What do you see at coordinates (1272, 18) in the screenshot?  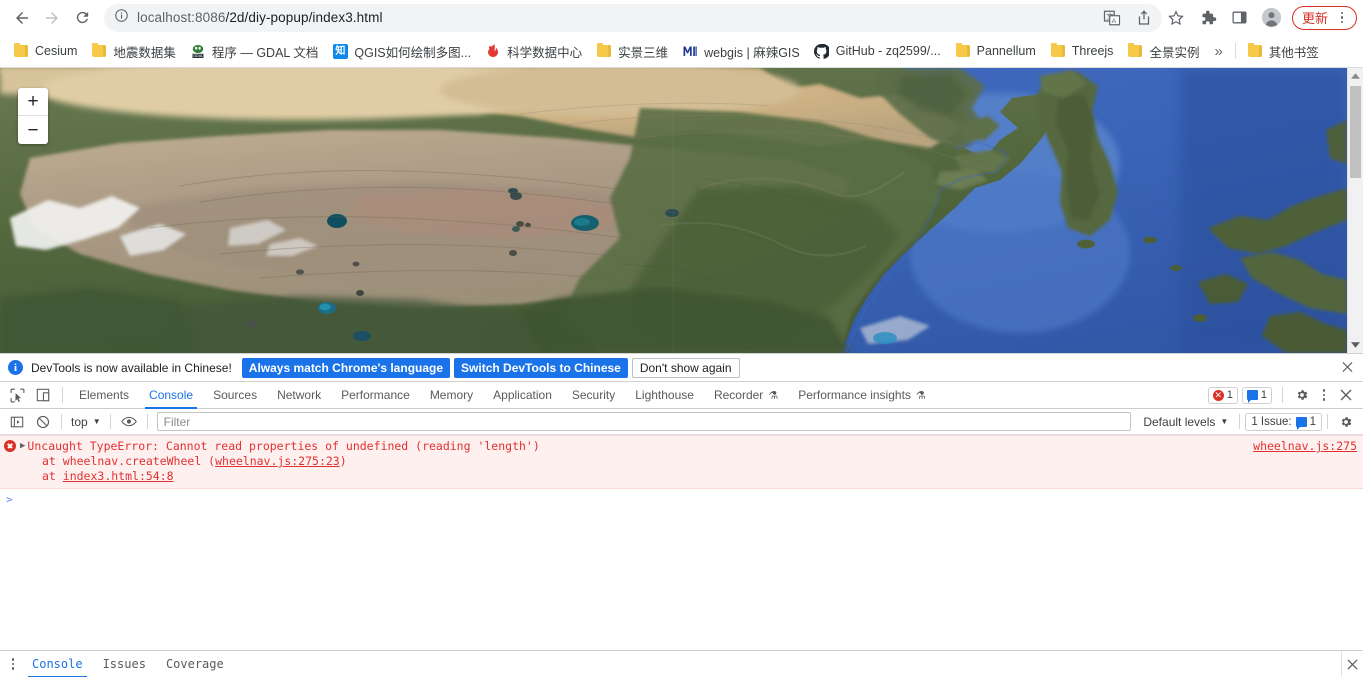 I see `profile-avatar` at bounding box center [1272, 18].